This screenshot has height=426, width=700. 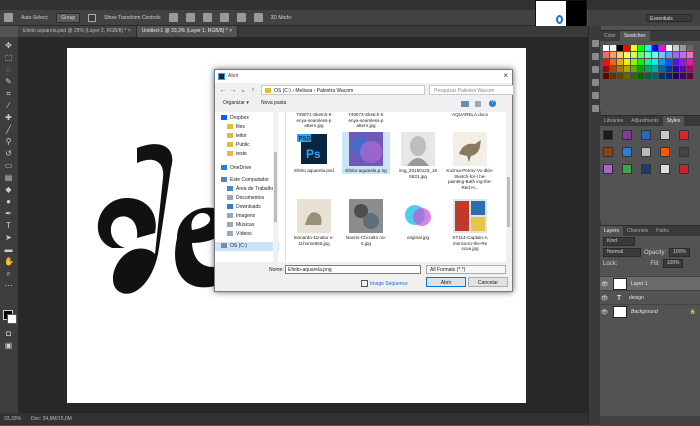 I want to click on hand-tool-icon: ✋, so click(x=9, y=261).